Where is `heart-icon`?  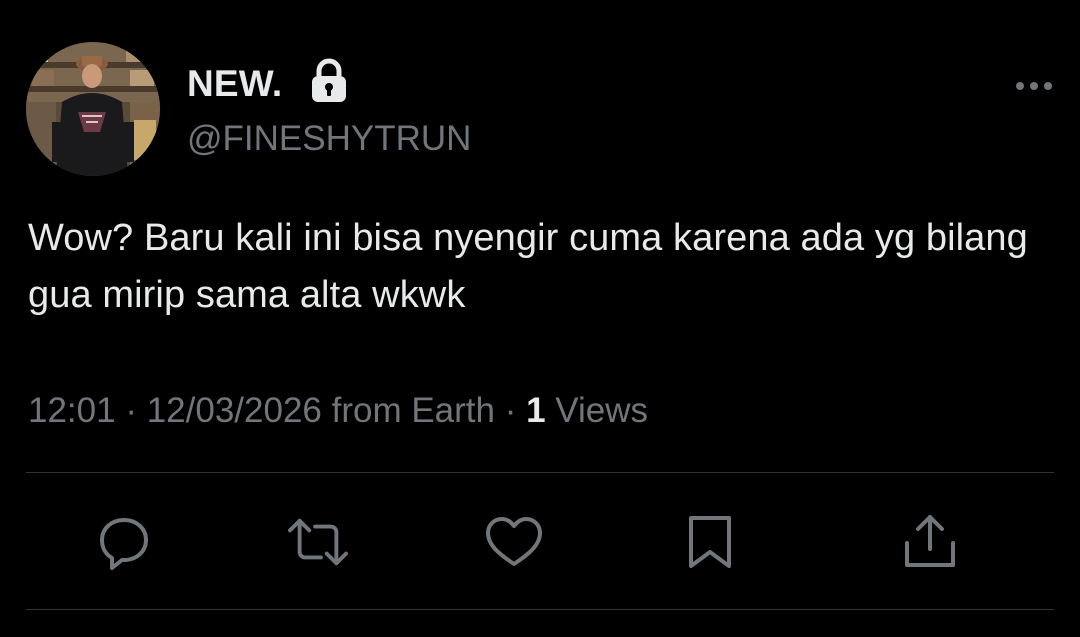
heart-icon is located at coordinates (514, 541).